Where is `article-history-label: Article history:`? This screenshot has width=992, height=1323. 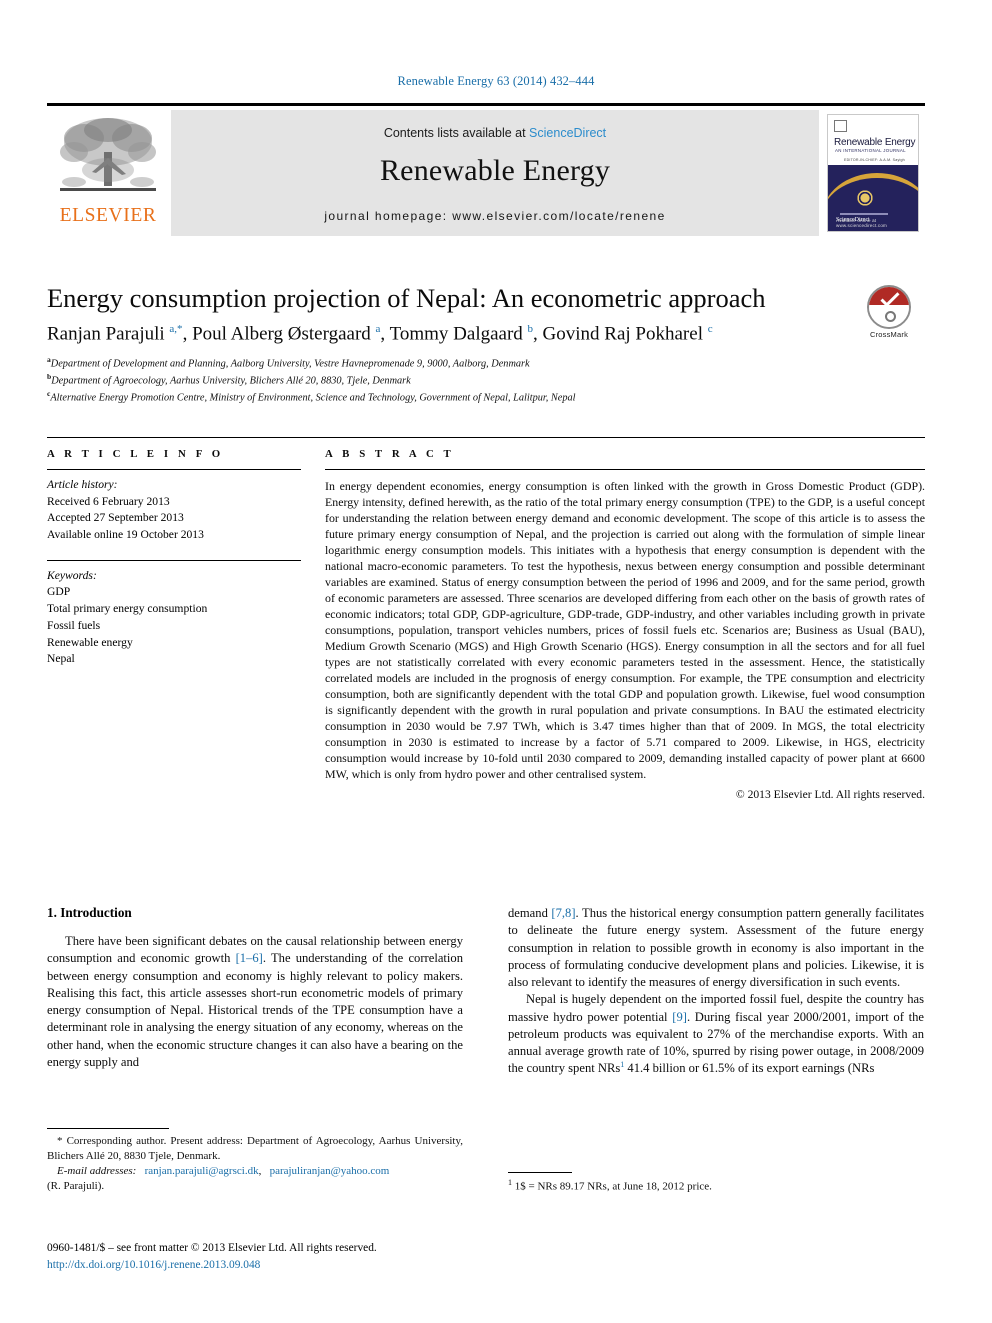
article-history-label: Article history: is located at coordinates (82, 484).